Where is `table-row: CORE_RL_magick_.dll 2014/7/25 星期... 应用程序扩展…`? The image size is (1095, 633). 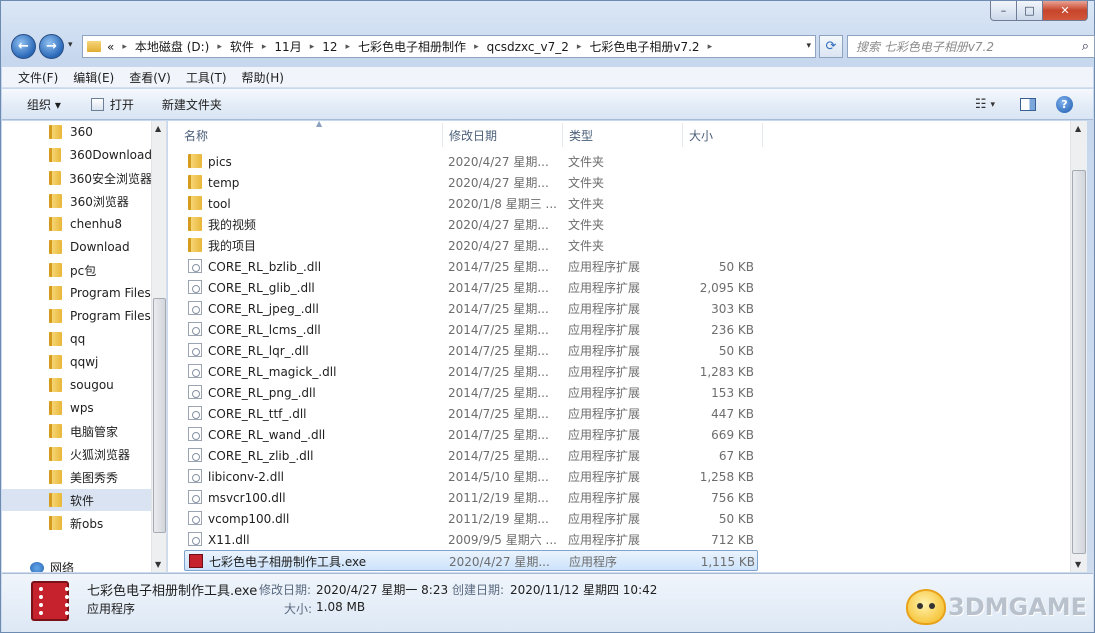
table-row: CORE_RL_magick_.dll 2014/7/25 星期... 应用程序扩展… is located at coordinates (471, 371).